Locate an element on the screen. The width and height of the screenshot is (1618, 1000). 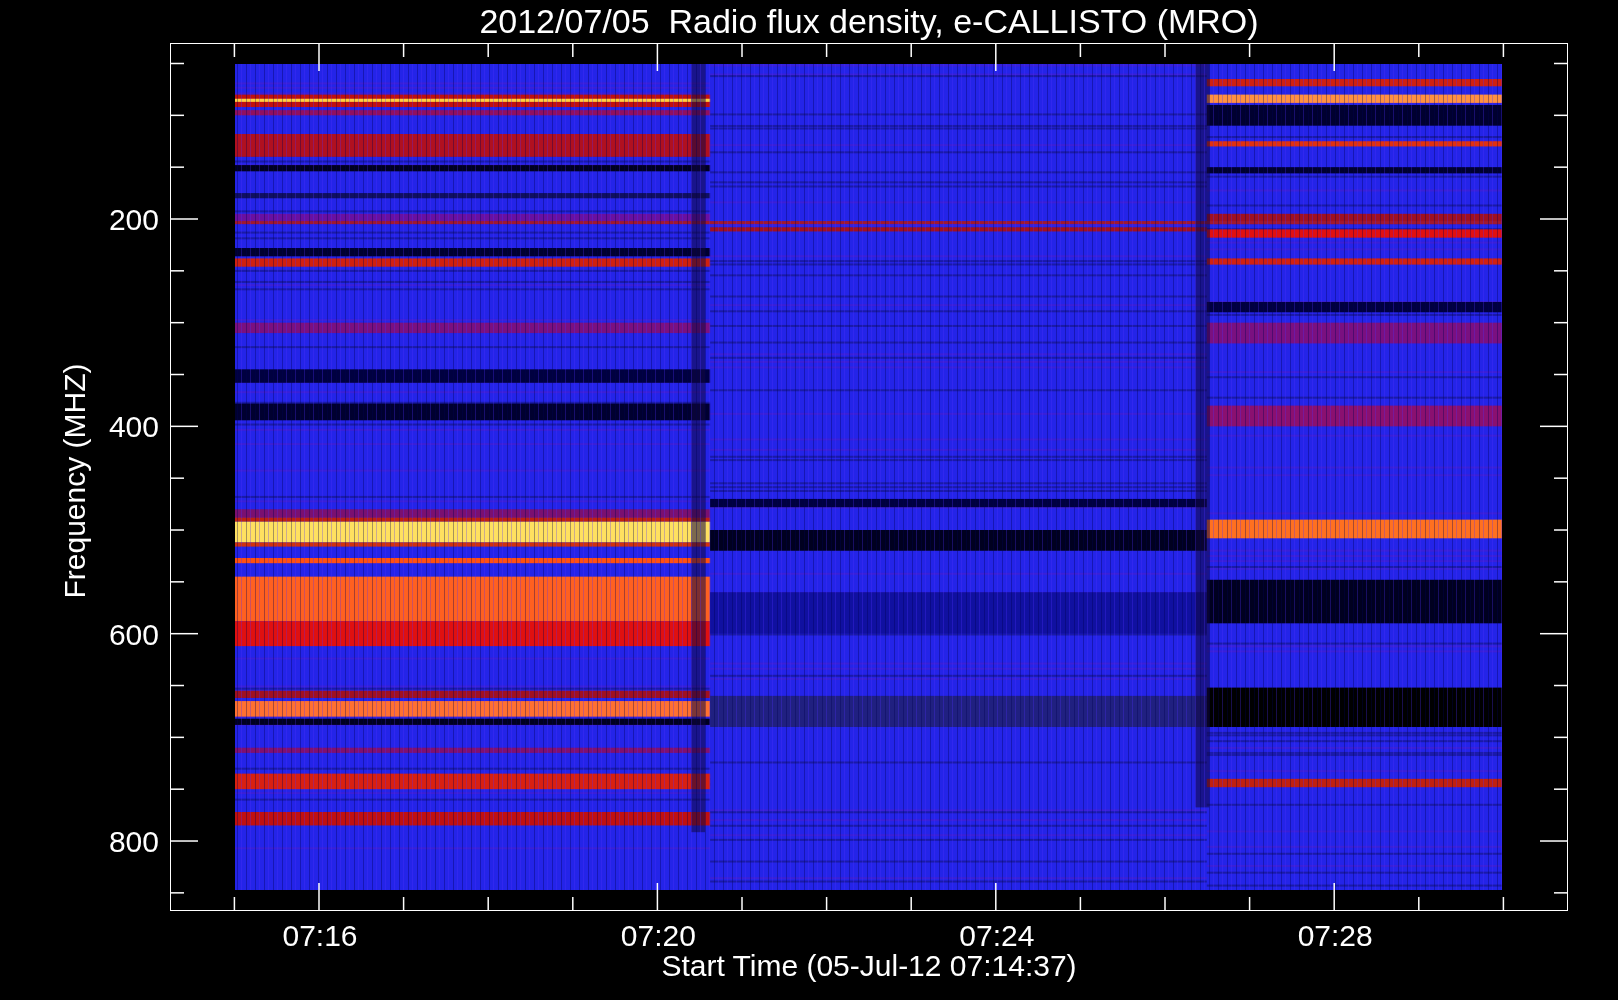
x-tick-label: 07:16 is located at coordinates (320, 936).